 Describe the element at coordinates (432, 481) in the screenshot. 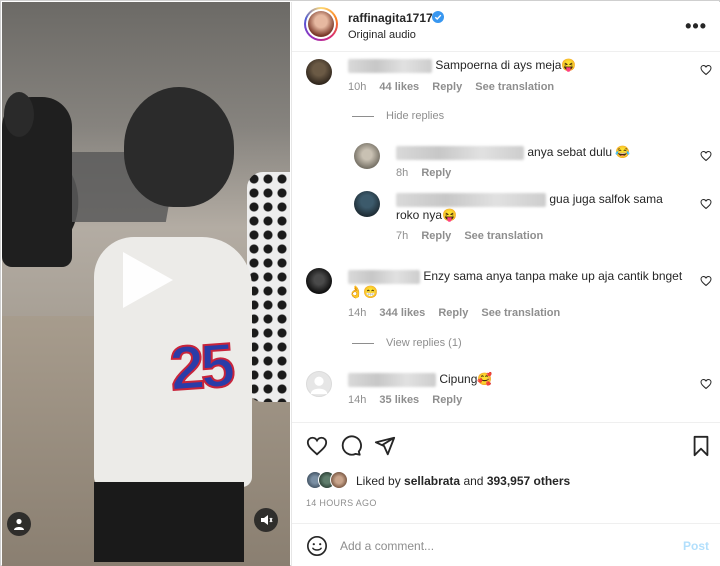

I see `liker-username: sellabrata` at that location.